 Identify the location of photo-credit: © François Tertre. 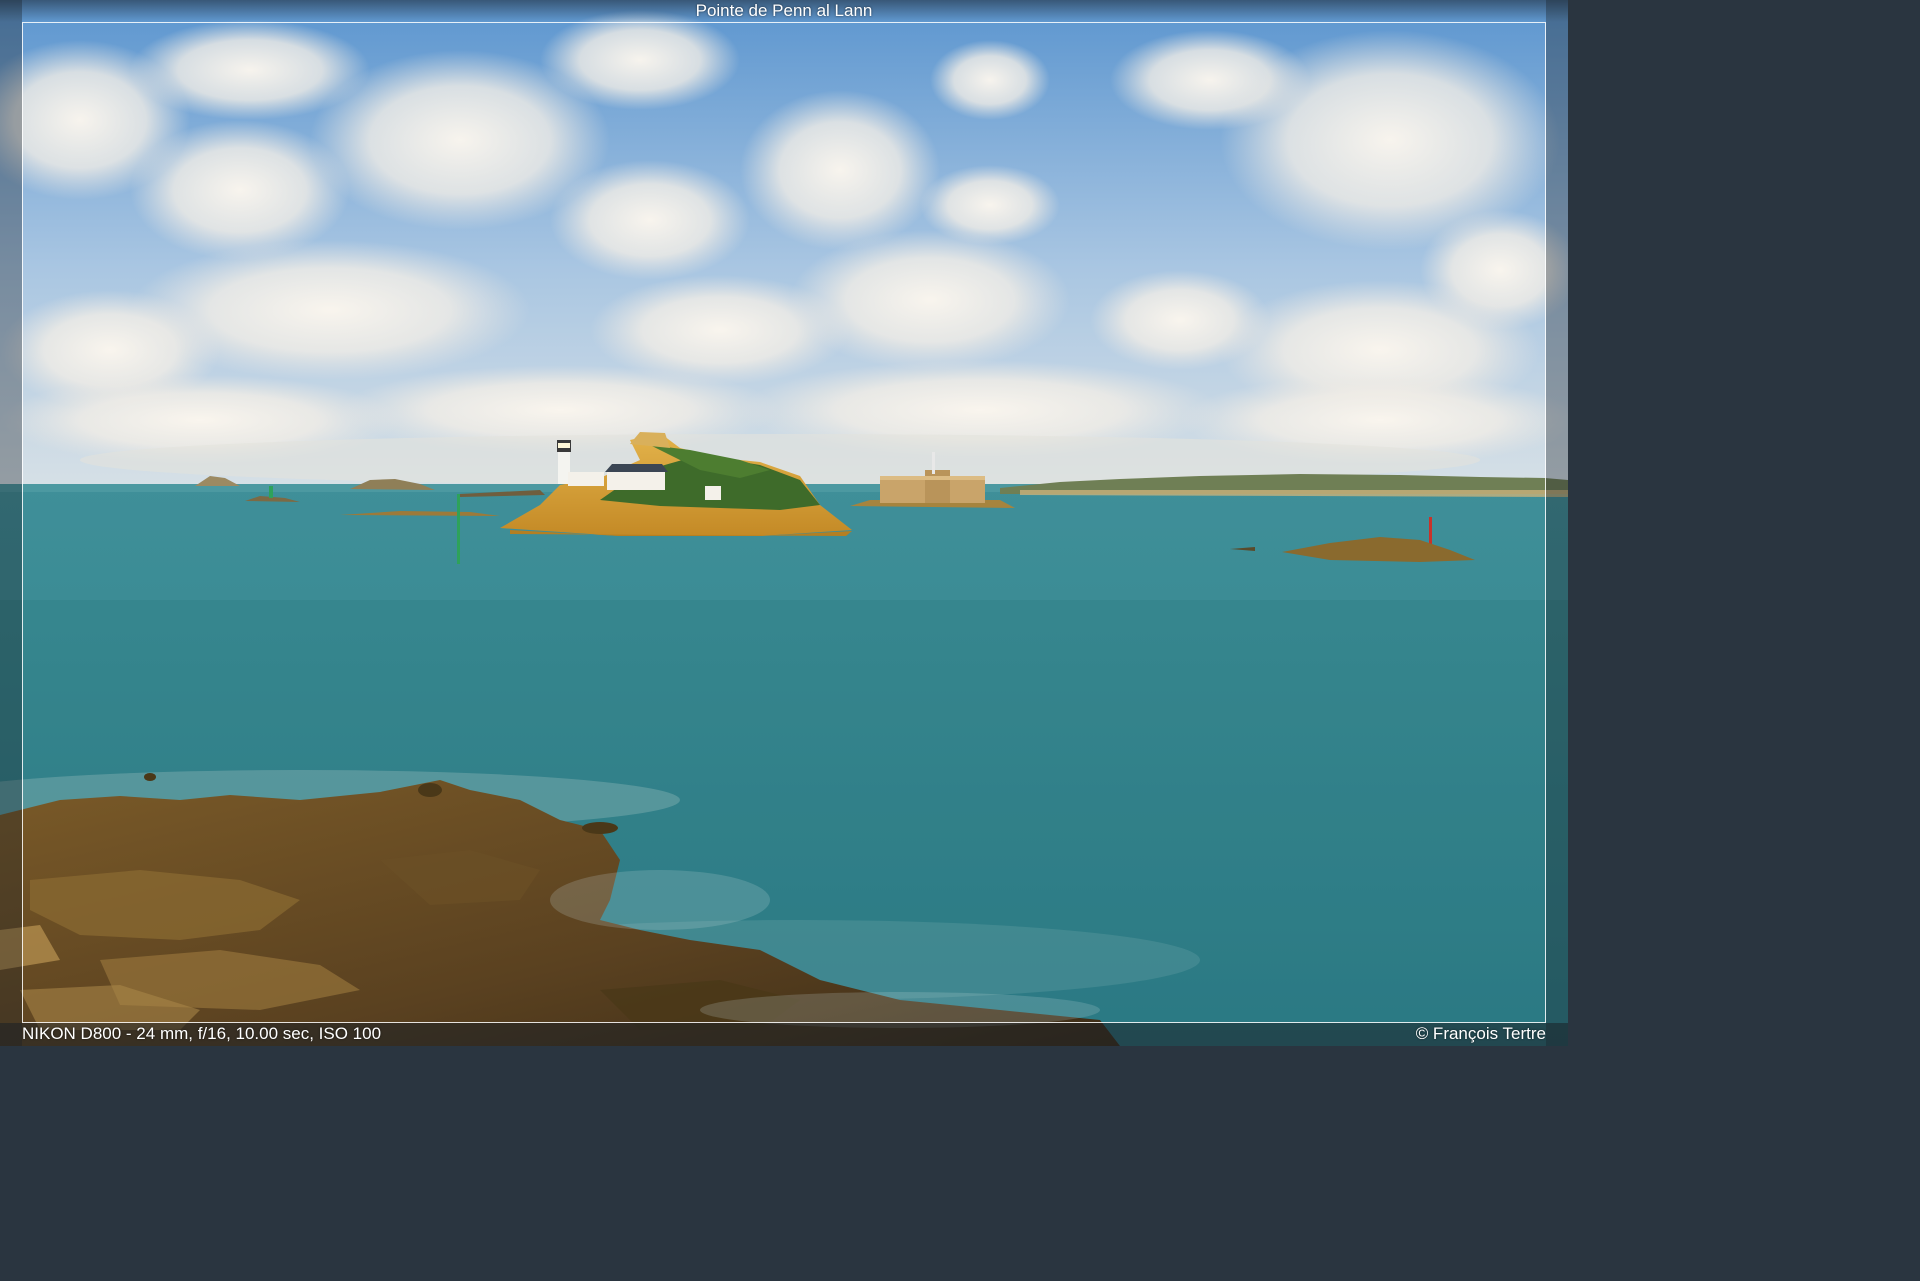
(1480, 1033).